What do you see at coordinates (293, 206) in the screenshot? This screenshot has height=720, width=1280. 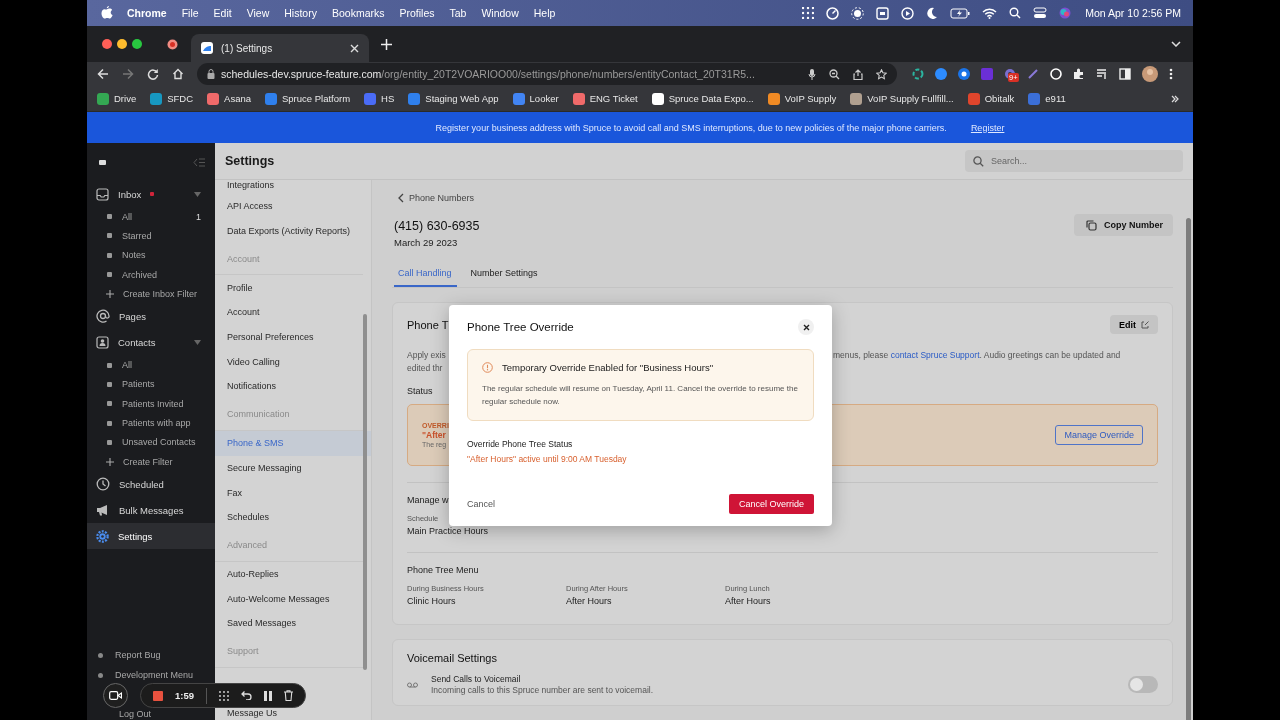 I see `settings-nav-item: API Access` at bounding box center [293, 206].